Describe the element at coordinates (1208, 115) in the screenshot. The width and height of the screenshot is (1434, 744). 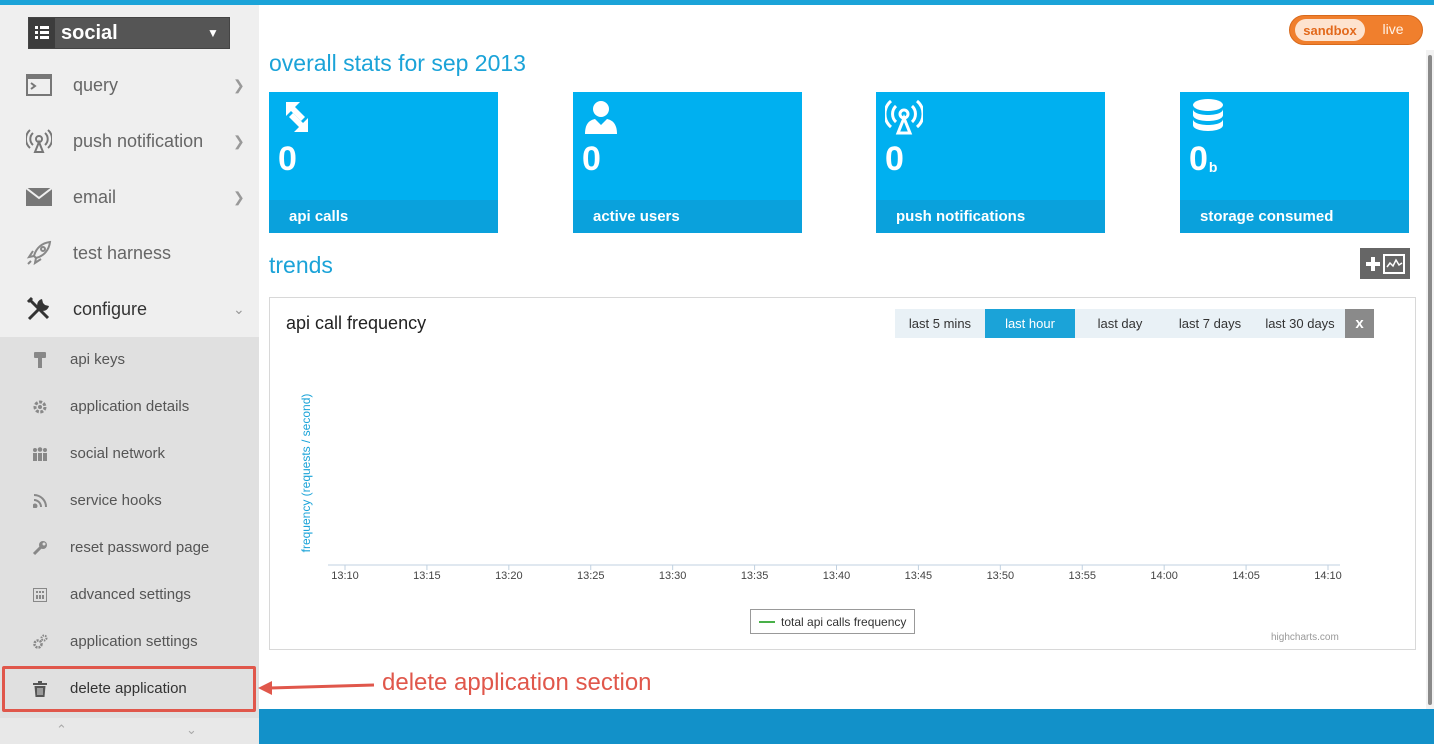
I see `database-icon` at that location.